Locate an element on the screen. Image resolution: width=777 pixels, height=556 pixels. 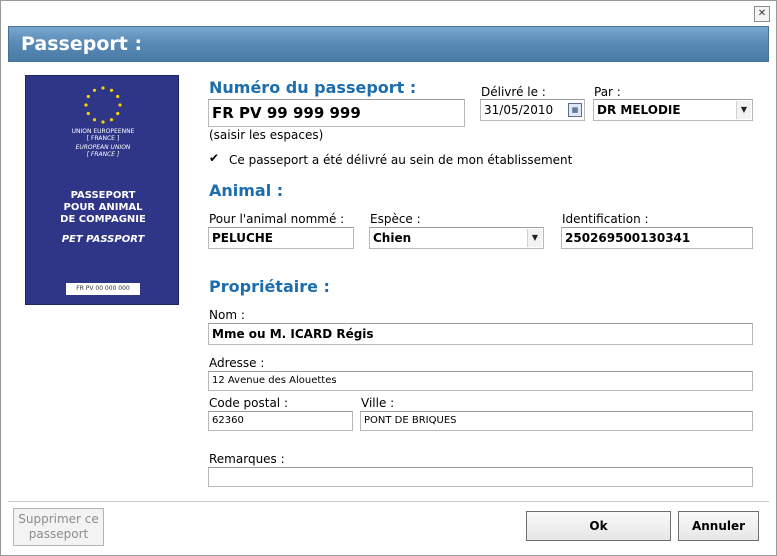
delete-passport-button: Supprimer ce passeport is located at coordinates (58, 527).